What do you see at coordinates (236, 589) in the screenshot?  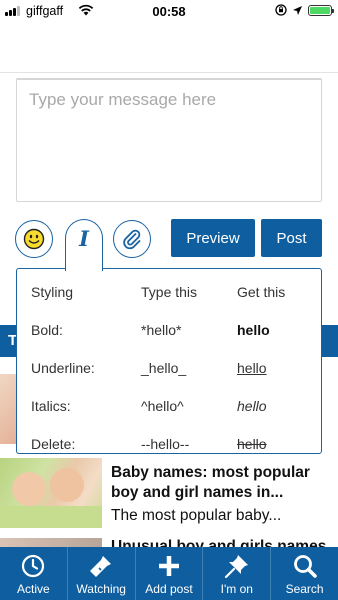 I see `nav-im-on-label: I'm on` at bounding box center [236, 589].